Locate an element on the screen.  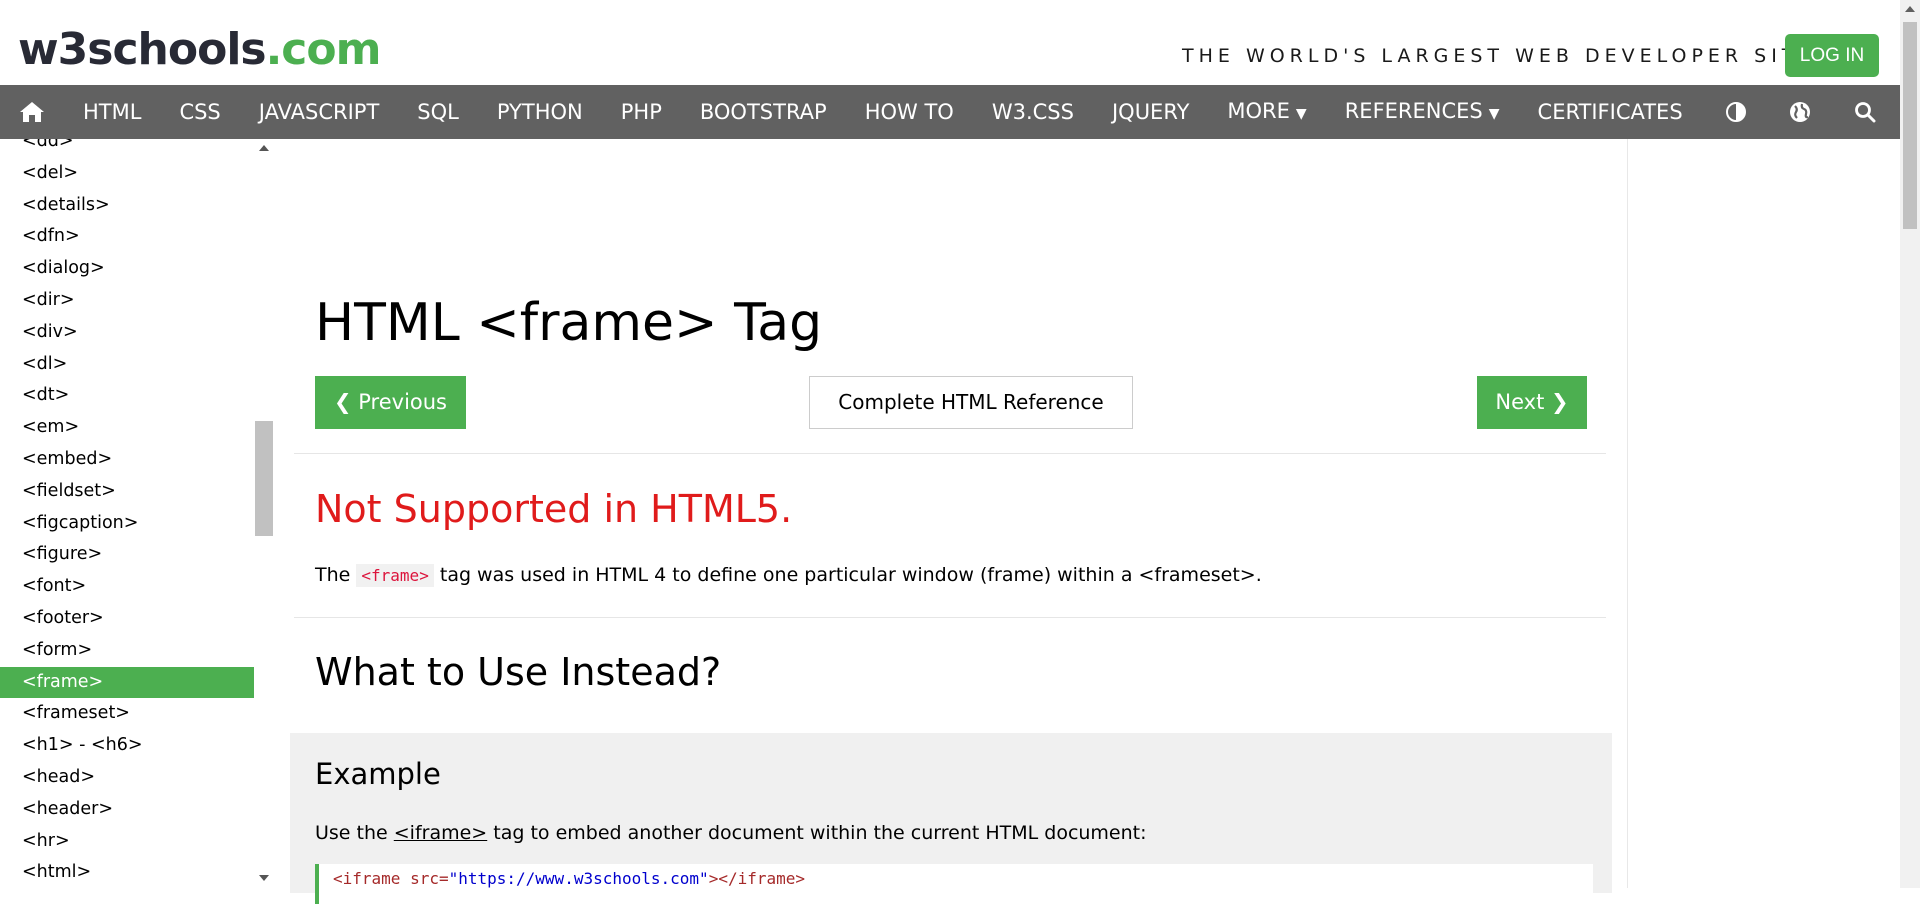
home-icon is located at coordinates (32, 112).